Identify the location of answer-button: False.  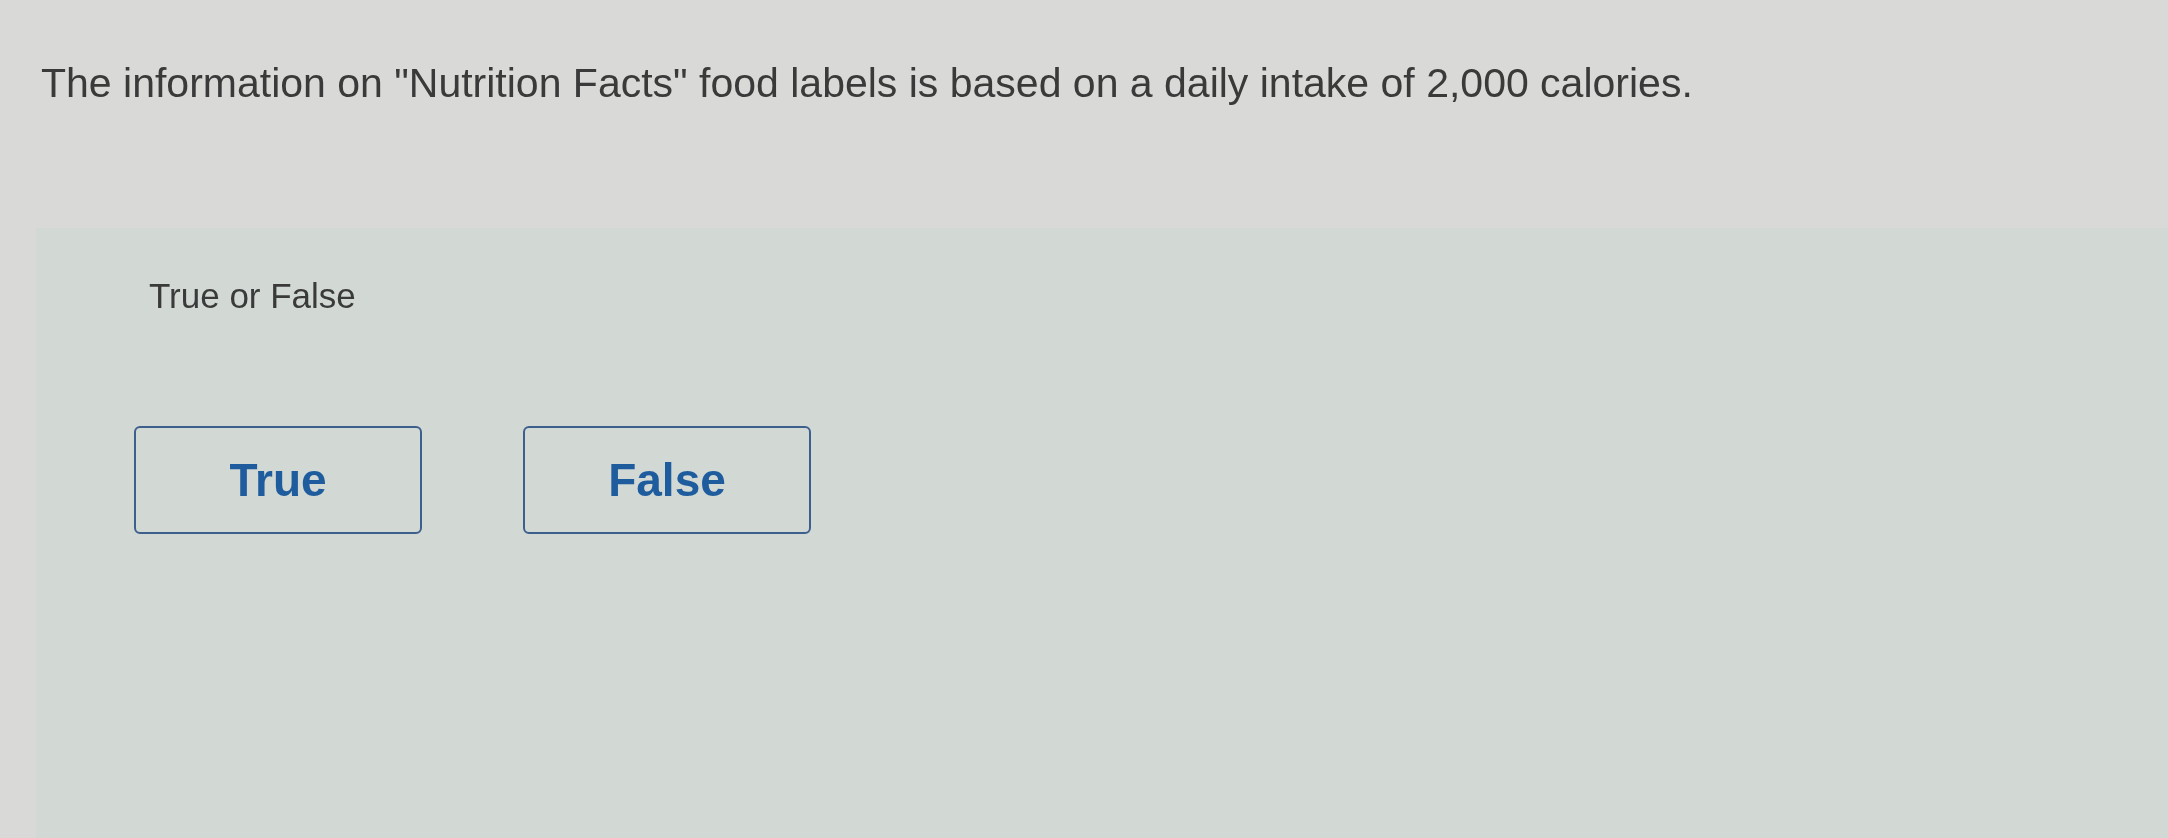
(667, 480).